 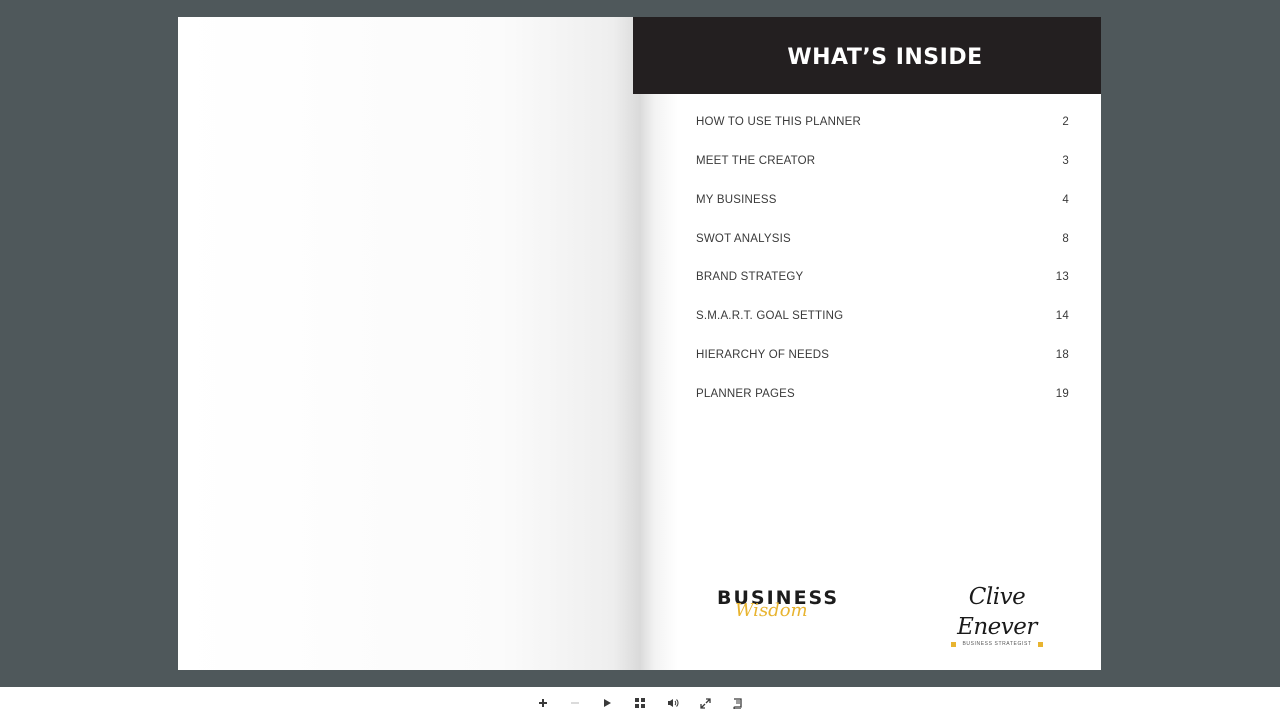 I want to click on toc-item: HOW TO USE THIS PLANNER 2, so click(x=882, y=122).